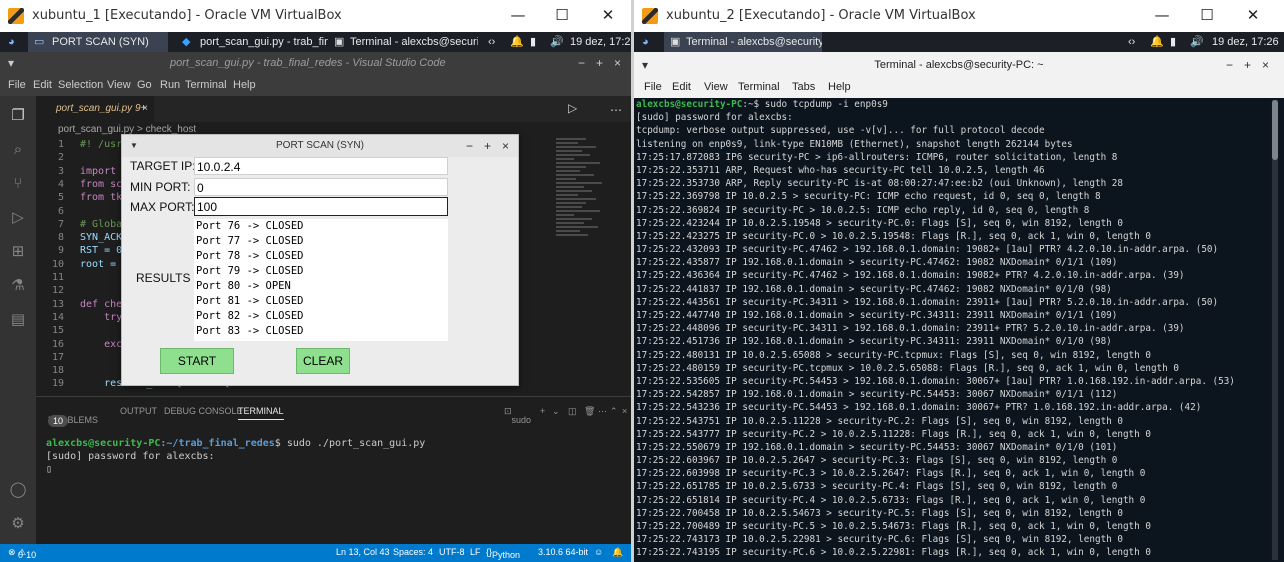 This screenshot has height=562, width=1284. I want to click on target-ip-input: 10.0.2.4, so click(321, 166).